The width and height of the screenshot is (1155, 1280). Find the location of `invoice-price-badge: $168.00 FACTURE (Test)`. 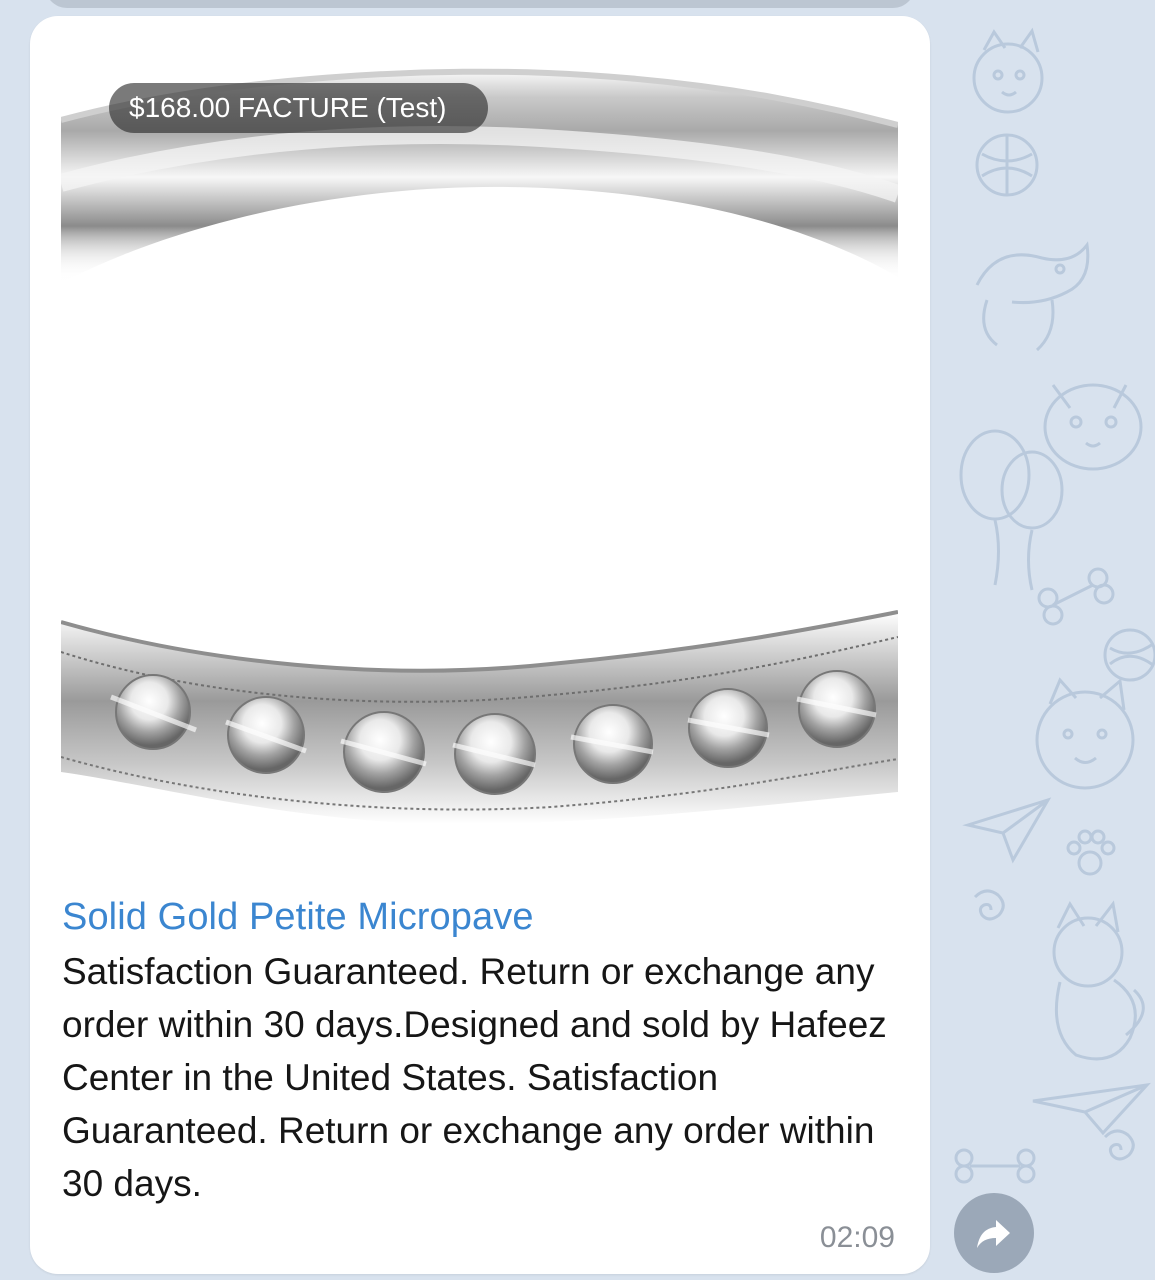

invoice-price-badge: $168.00 FACTURE (Test) is located at coordinates (299, 108).